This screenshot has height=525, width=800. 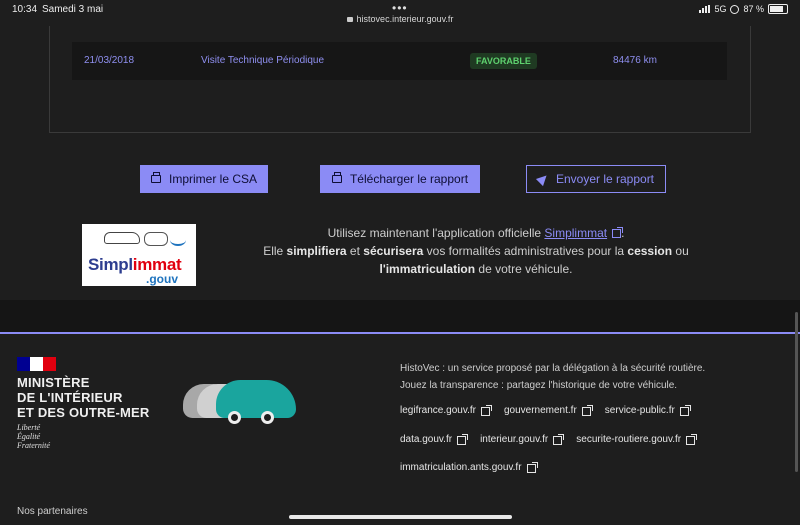 I want to click on footer-link: legifrance.gouv.fr, so click(x=446, y=410).